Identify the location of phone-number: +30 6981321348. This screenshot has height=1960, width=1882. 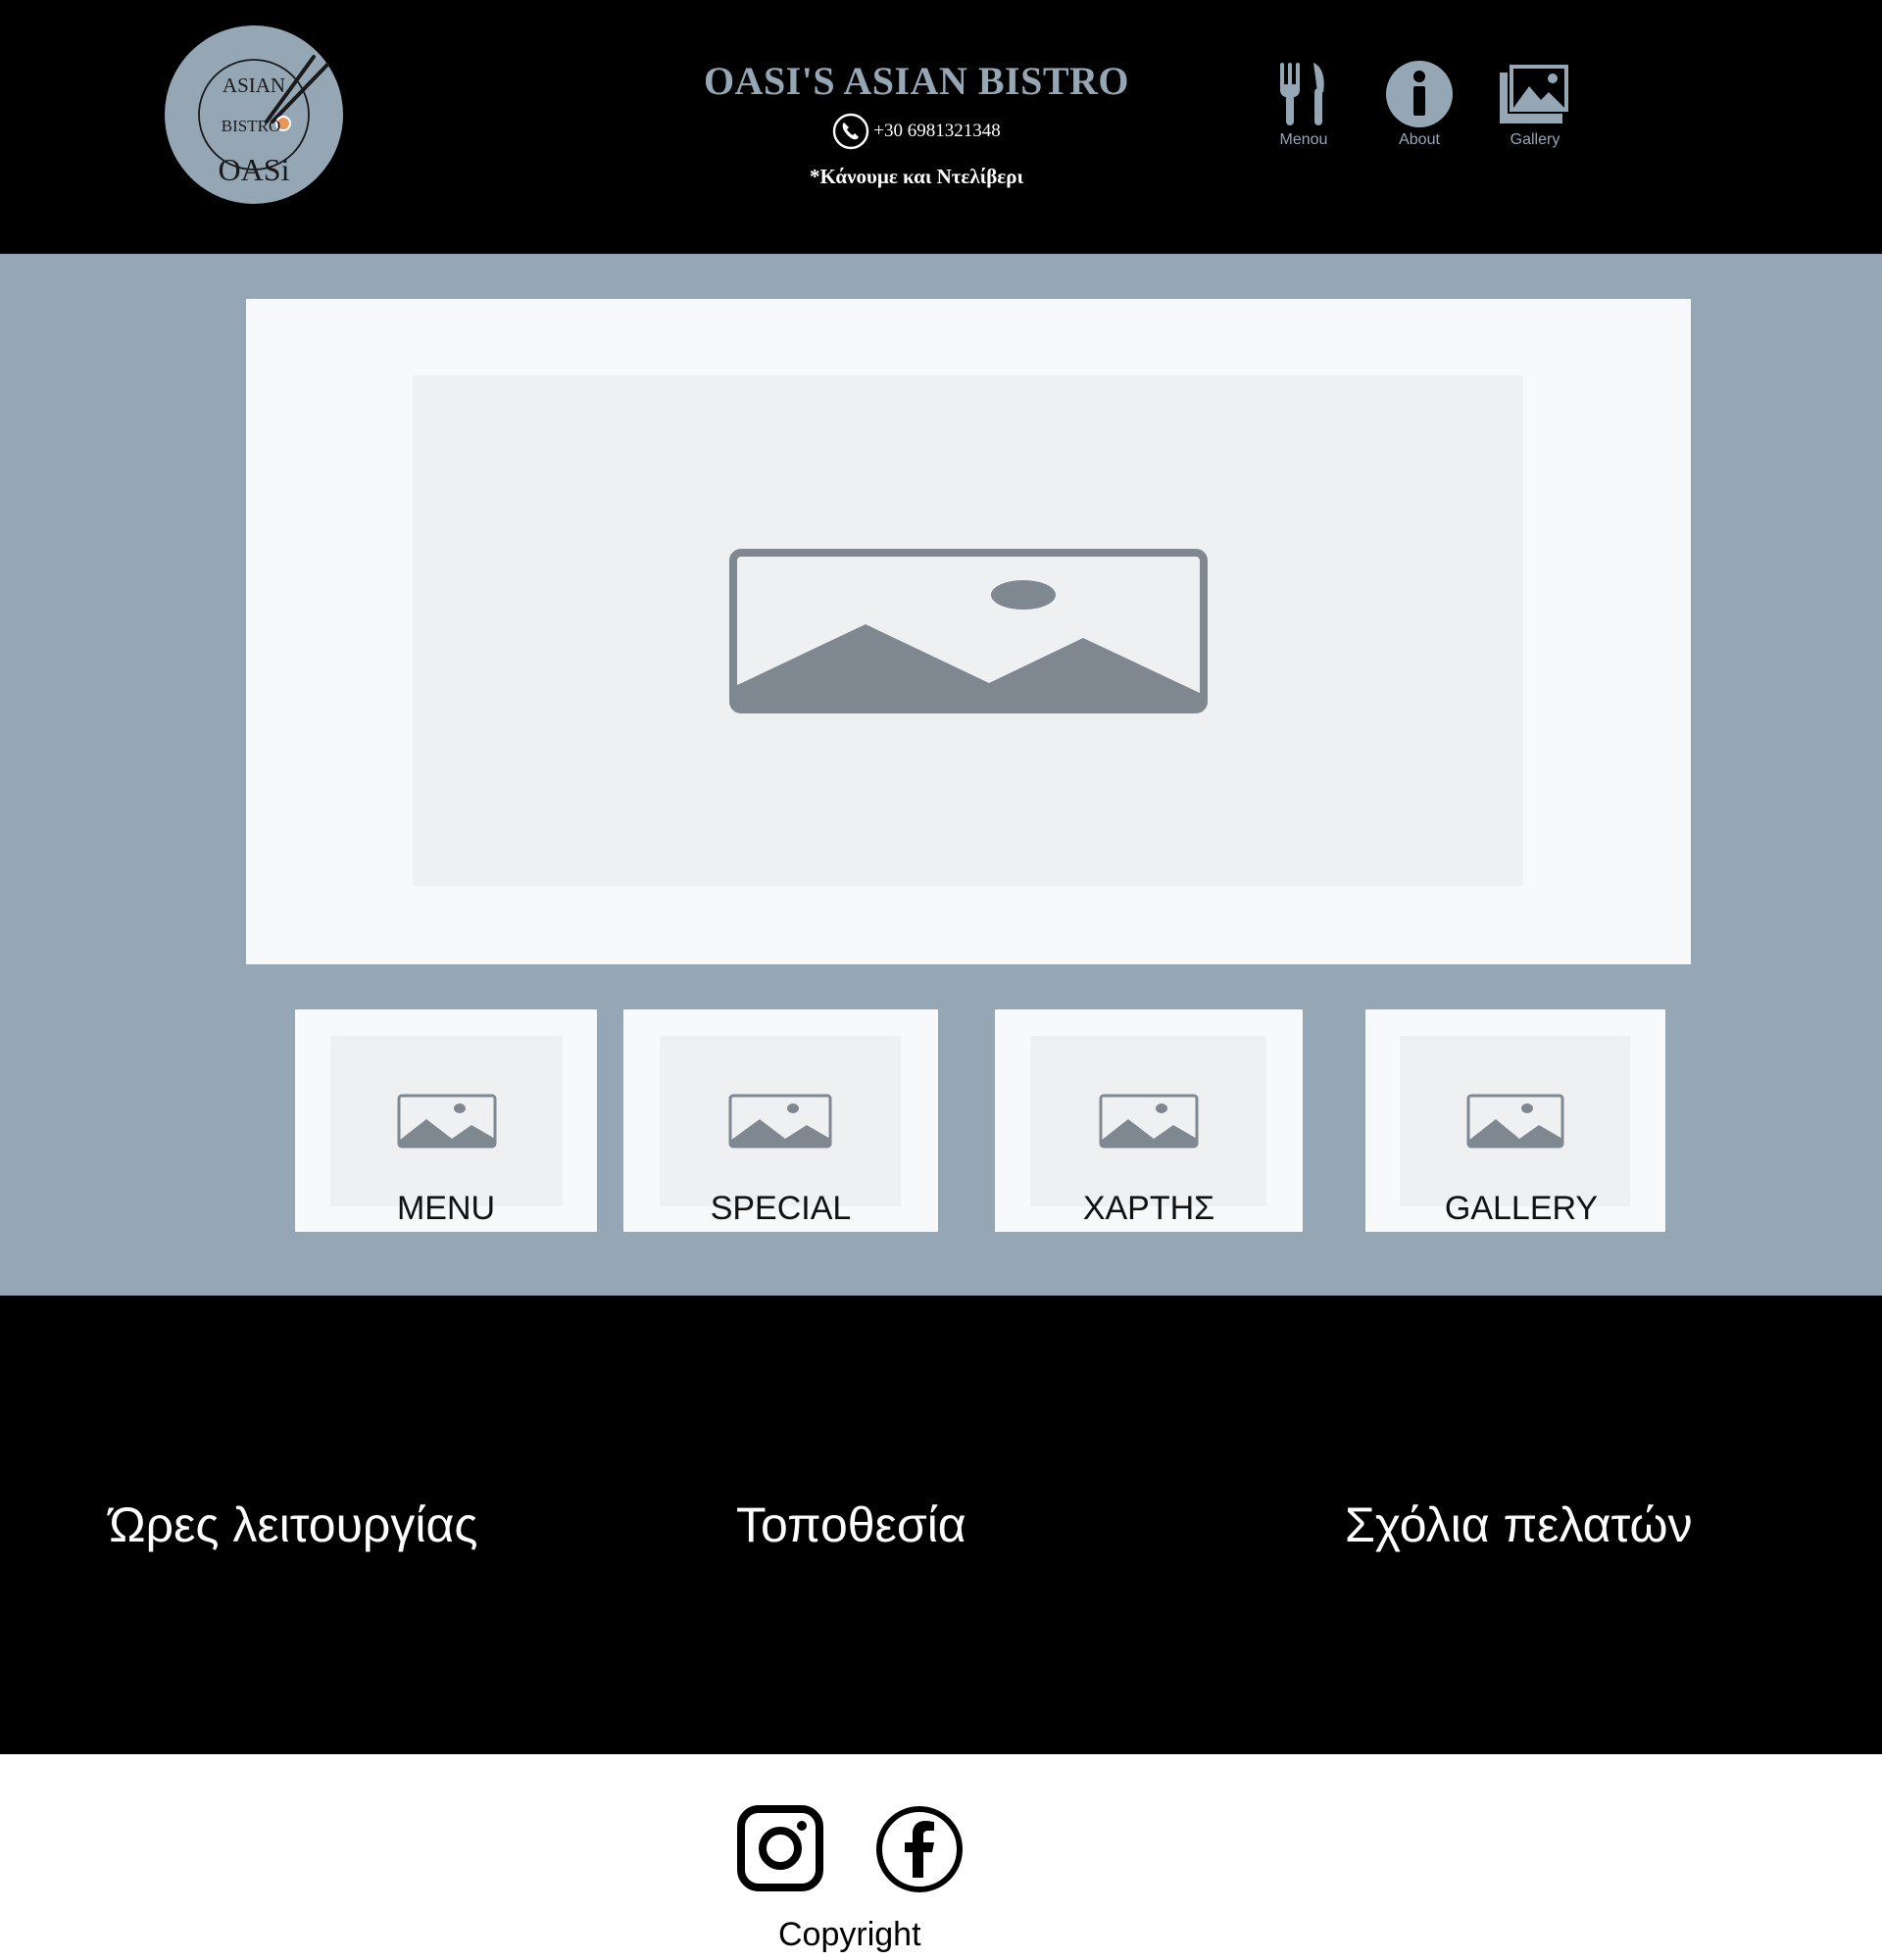
(937, 131).